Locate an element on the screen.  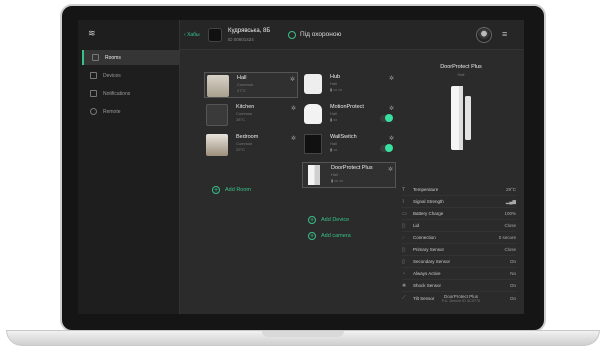
remote-icon is located at coordinates (93, 111).